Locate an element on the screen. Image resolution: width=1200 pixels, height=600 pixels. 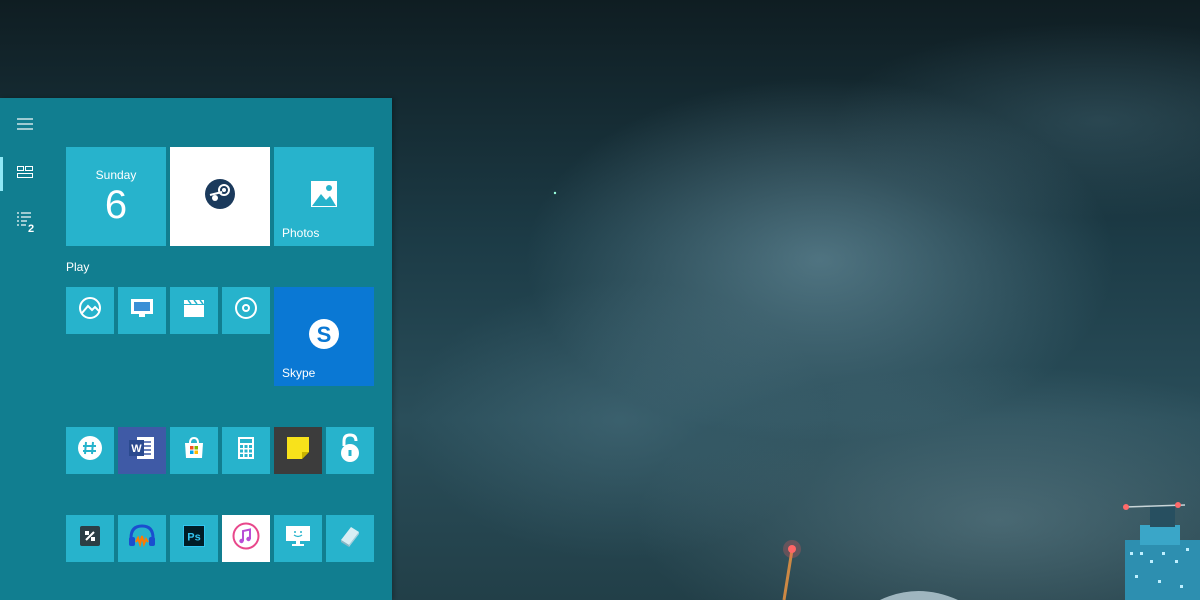
itunes-music-note-icon is located at coordinates (246, 538).